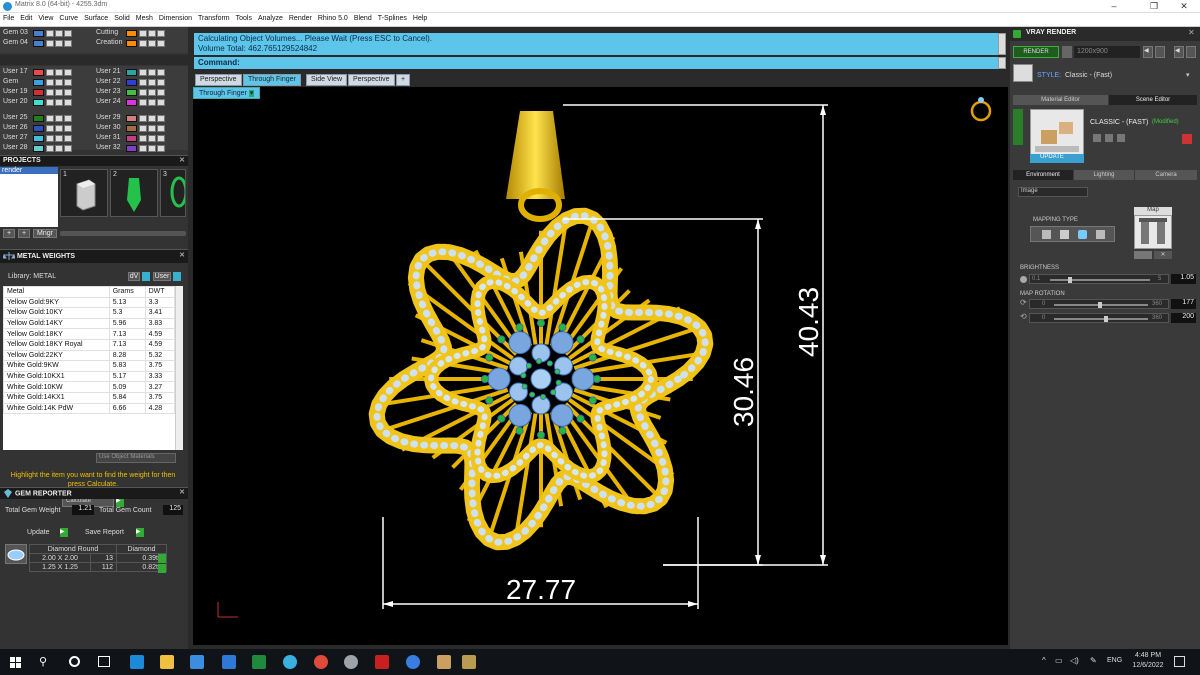 This screenshot has width=1200, height=675. I want to click on map-thumbnail, so click(1153, 232).